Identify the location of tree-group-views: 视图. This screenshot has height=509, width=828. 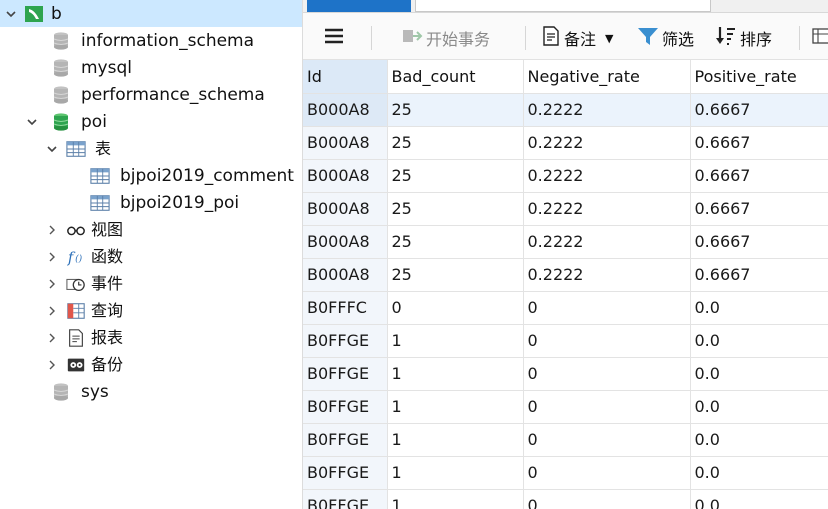
(151, 229).